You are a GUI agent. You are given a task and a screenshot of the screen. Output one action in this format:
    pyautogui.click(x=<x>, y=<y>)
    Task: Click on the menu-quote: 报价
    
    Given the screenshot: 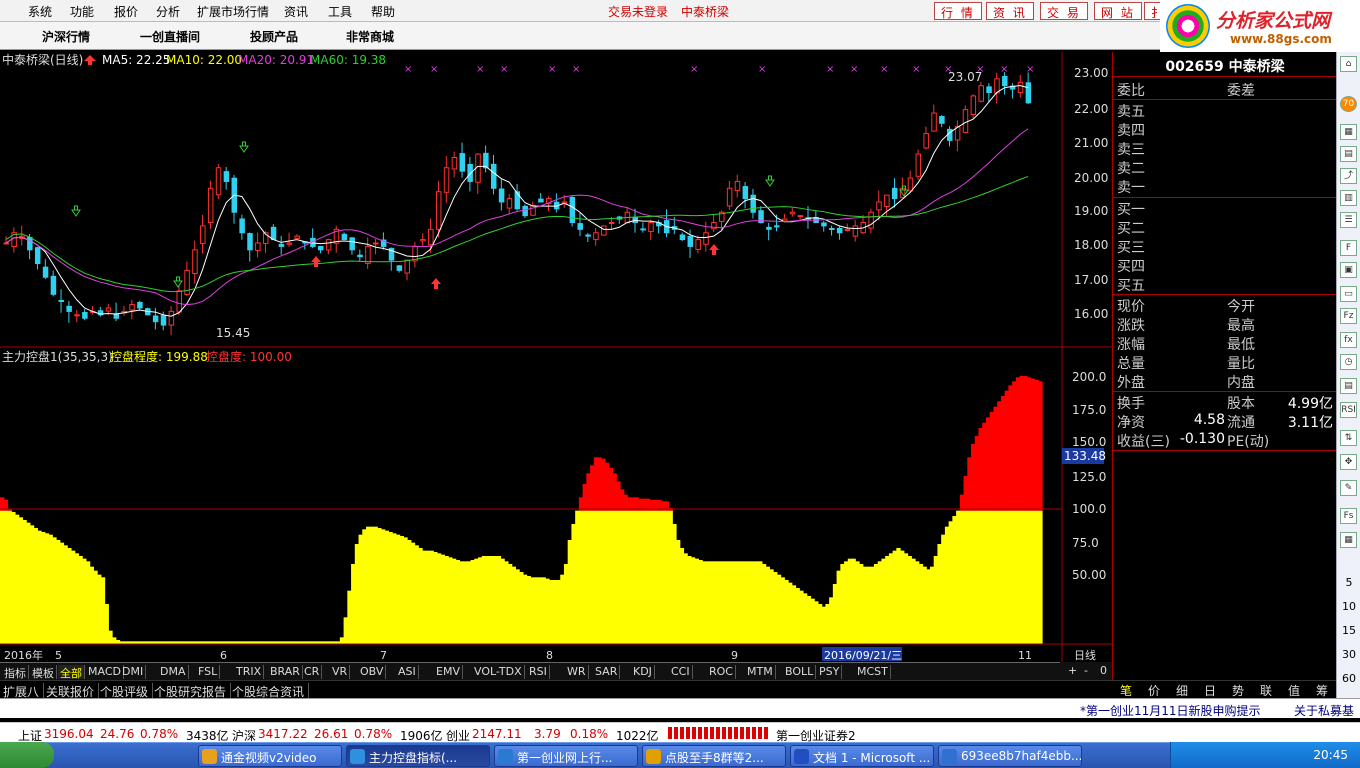 What is the action you would take?
    pyautogui.click(x=126, y=11)
    